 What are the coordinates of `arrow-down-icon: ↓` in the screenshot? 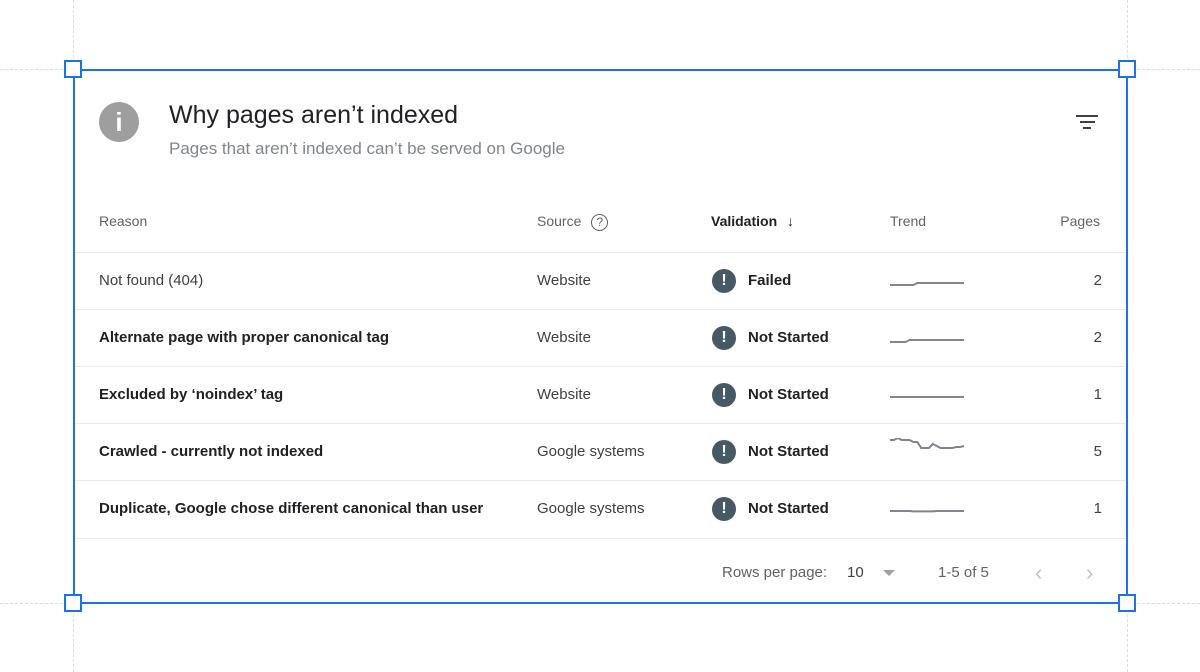 It's located at (791, 221).